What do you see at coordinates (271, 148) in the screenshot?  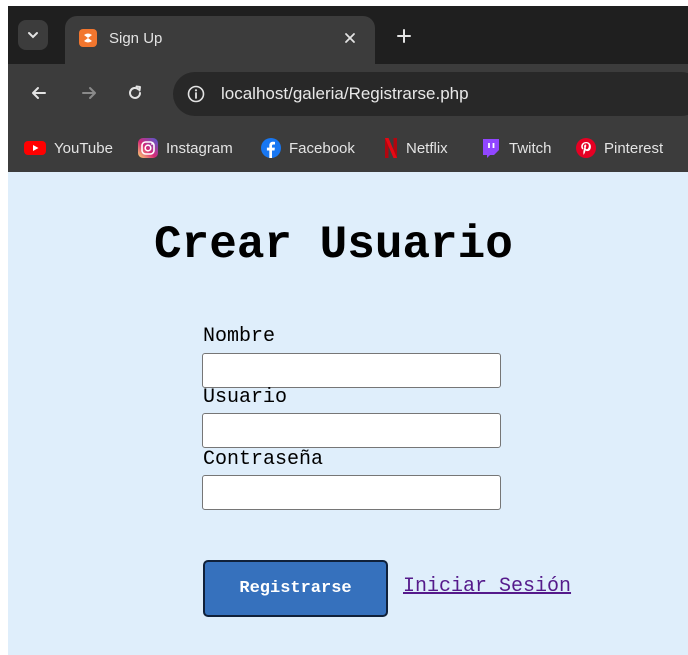 I see `facebook-icon` at bounding box center [271, 148].